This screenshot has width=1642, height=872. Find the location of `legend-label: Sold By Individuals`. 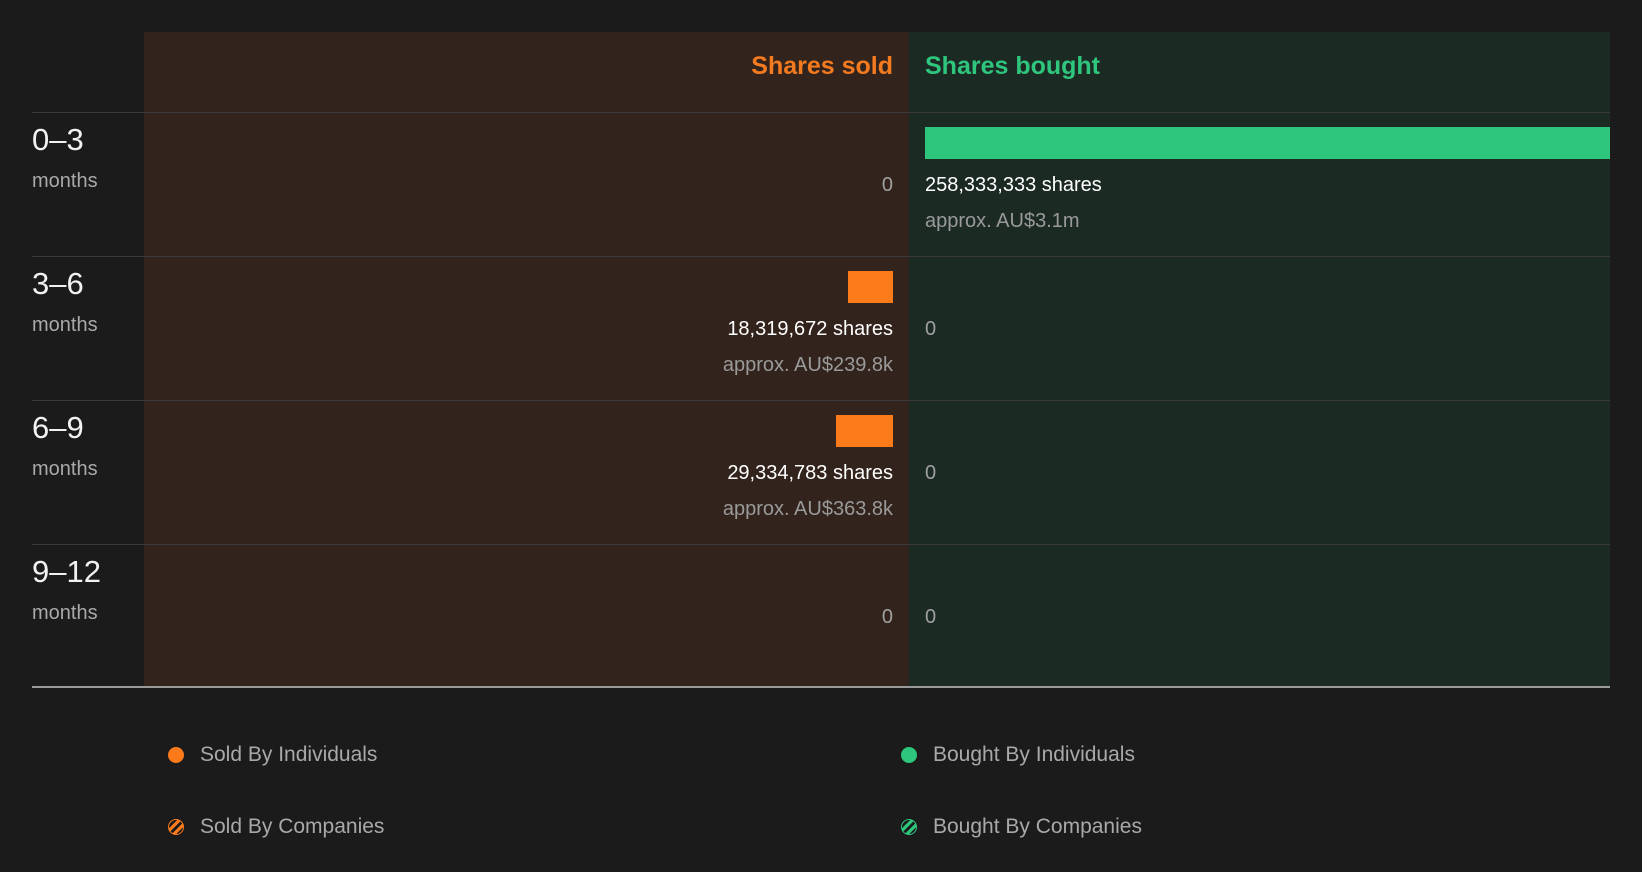

legend-label: Sold By Individuals is located at coordinates (289, 754).